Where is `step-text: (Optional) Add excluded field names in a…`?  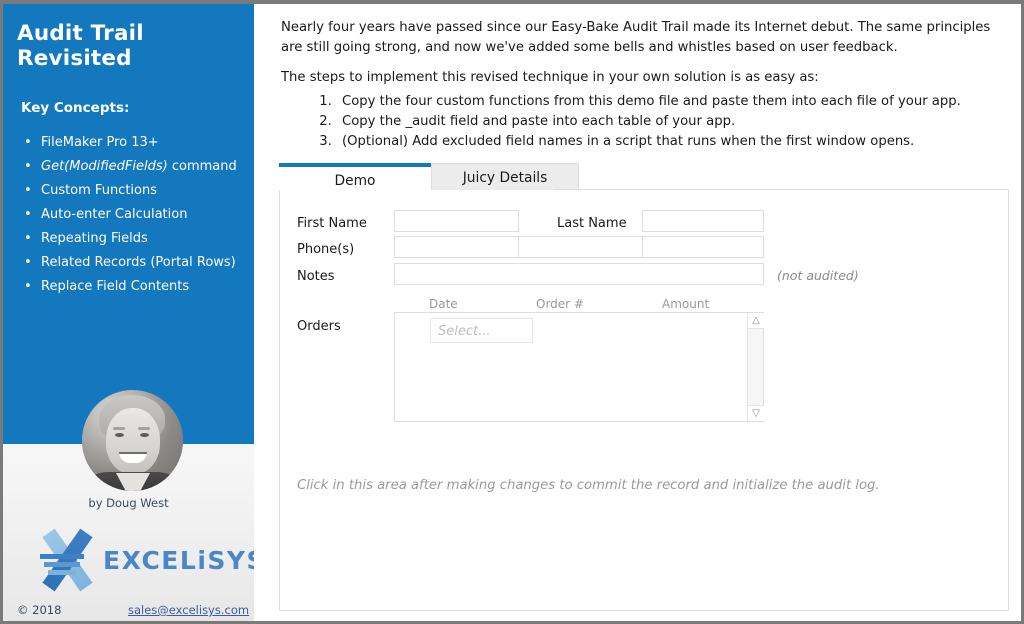
step-text: (Optional) Add excluded field names in a… is located at coordinates (628, 141).